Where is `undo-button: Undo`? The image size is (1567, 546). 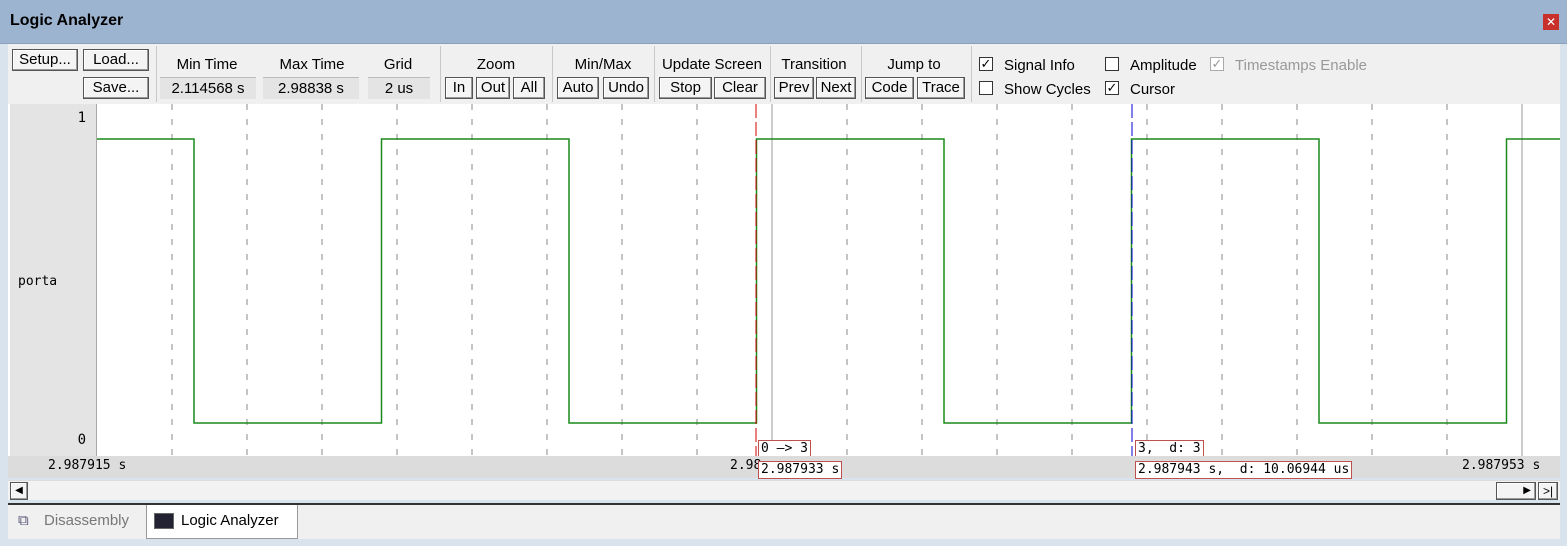 undo-button: Undo is located at coordinates (626, 88).